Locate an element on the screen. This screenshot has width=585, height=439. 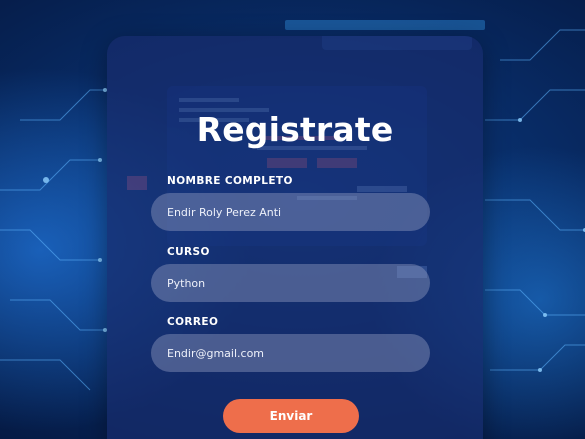
submit-button: Enviar is located at coordinates (291, 416).